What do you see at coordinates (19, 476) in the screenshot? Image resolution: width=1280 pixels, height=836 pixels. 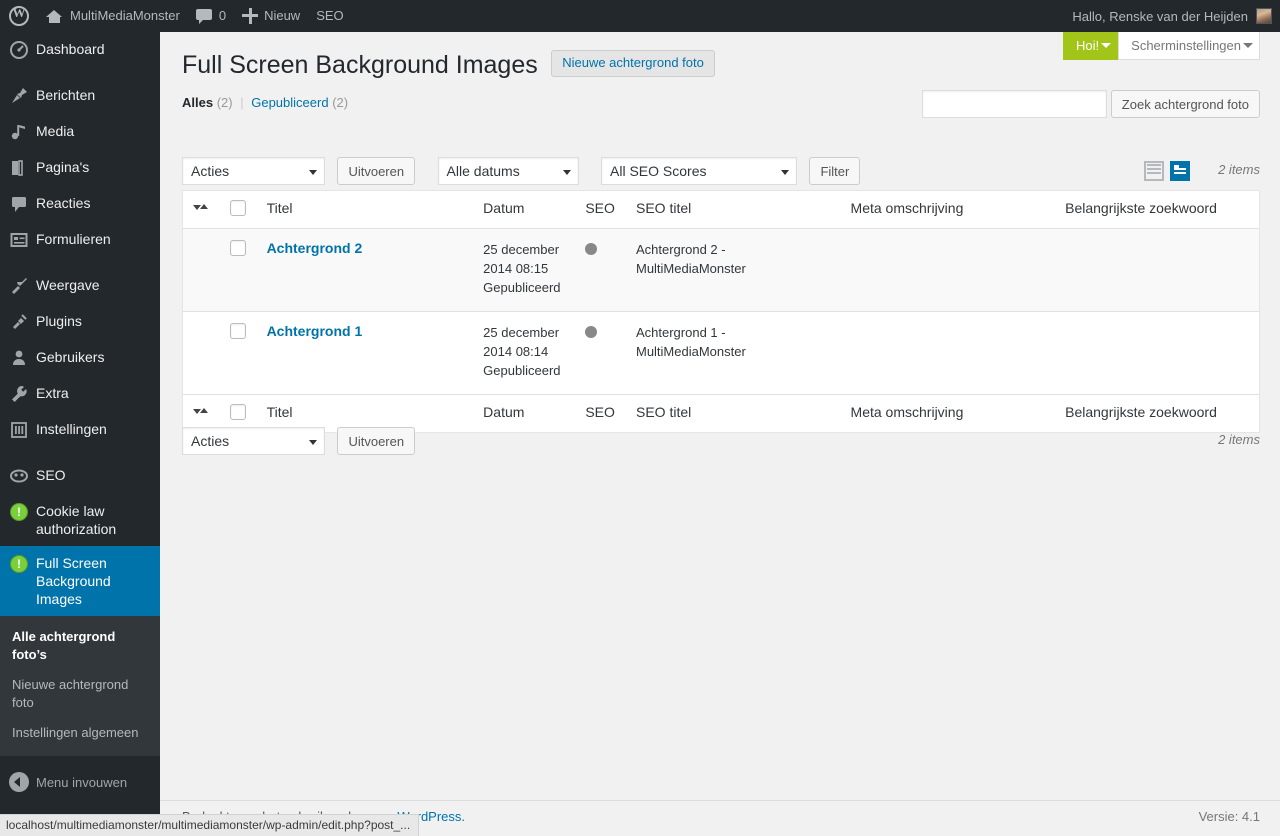 I see `seo-icon` at bounding box center [19, 476].